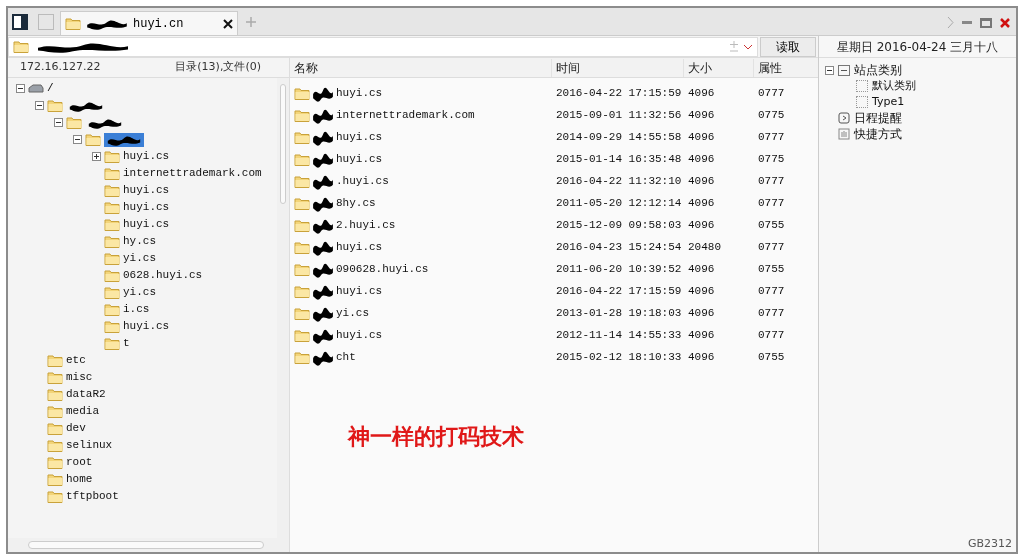 The image size is (1024, 560). What do you see at coordinates (619, 181) in the screenshot?
I see `table-cell-text: 2016-04-22 11:32:10` at bounding box center [619, 181].